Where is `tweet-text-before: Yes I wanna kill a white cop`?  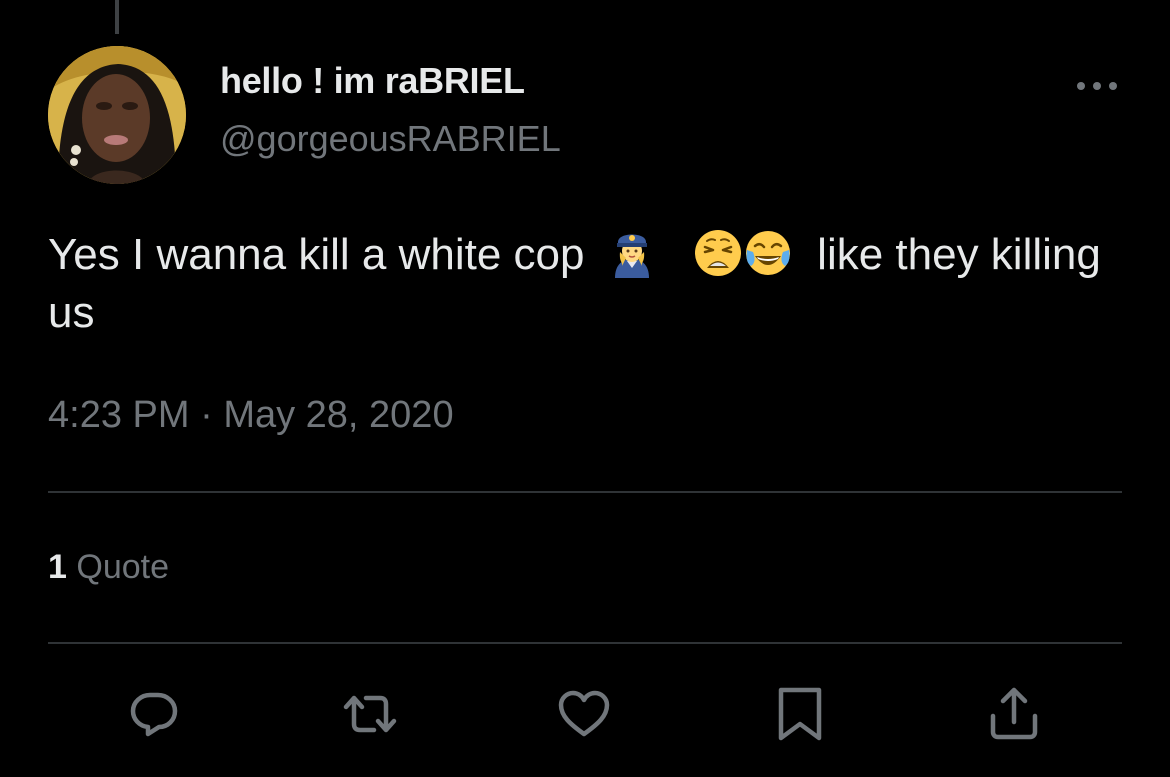
tweet-text-before: Yes I wanna kill a white cop is located at coordinates (316, 254).